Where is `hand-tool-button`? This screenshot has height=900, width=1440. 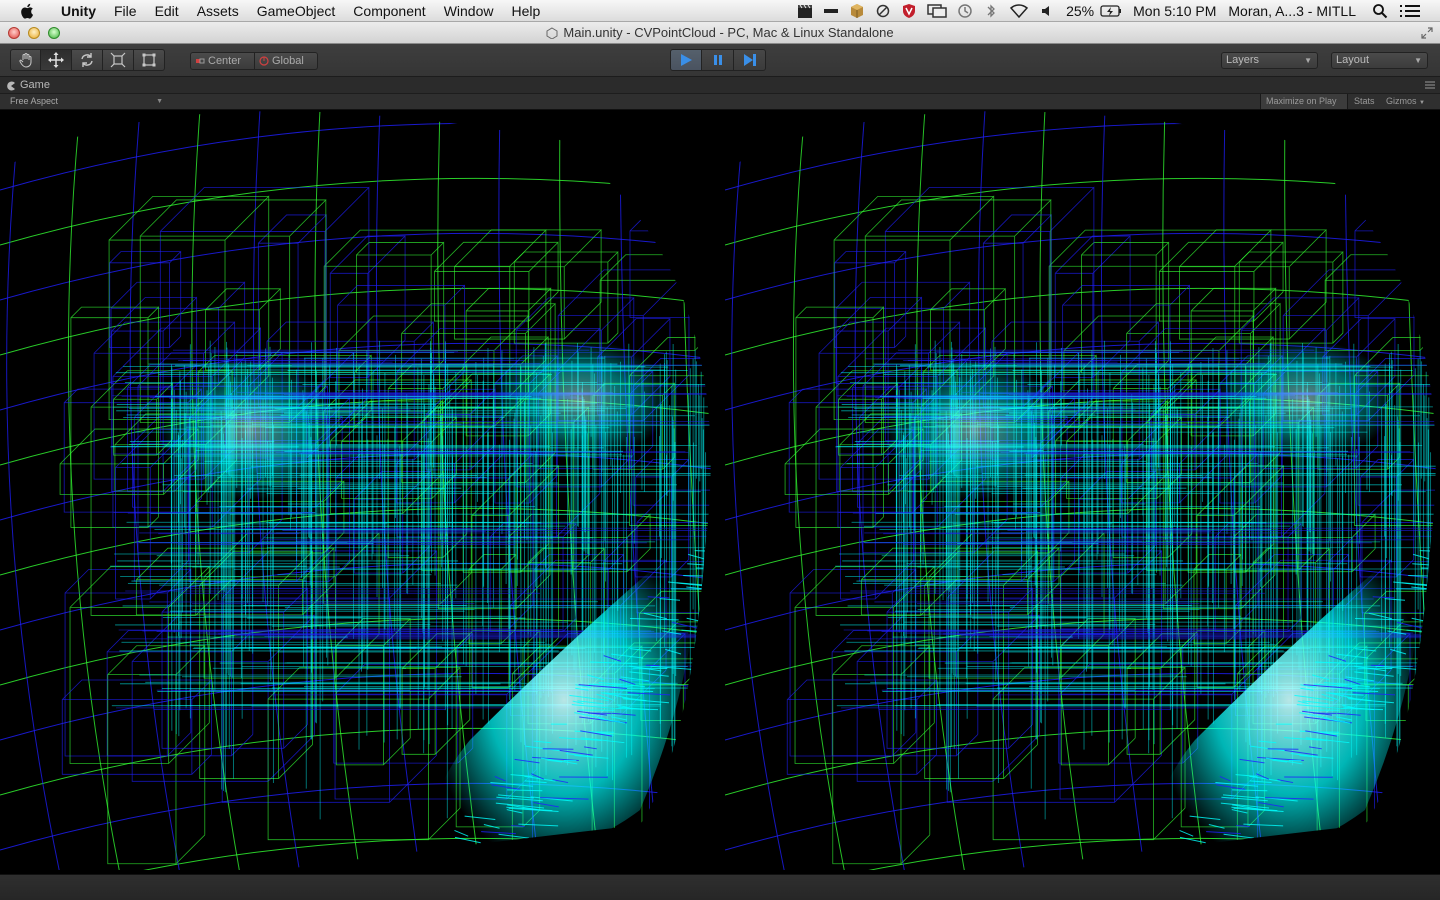
hand-tool-button is located at coordinates (25, 60).